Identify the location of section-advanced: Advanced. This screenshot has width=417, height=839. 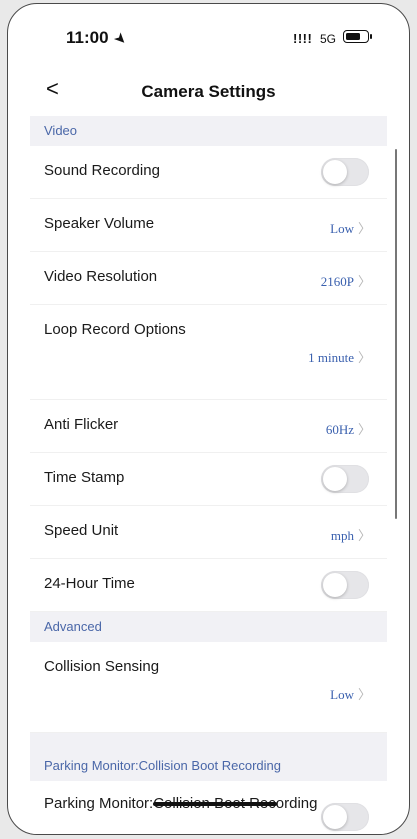
(208, 627).